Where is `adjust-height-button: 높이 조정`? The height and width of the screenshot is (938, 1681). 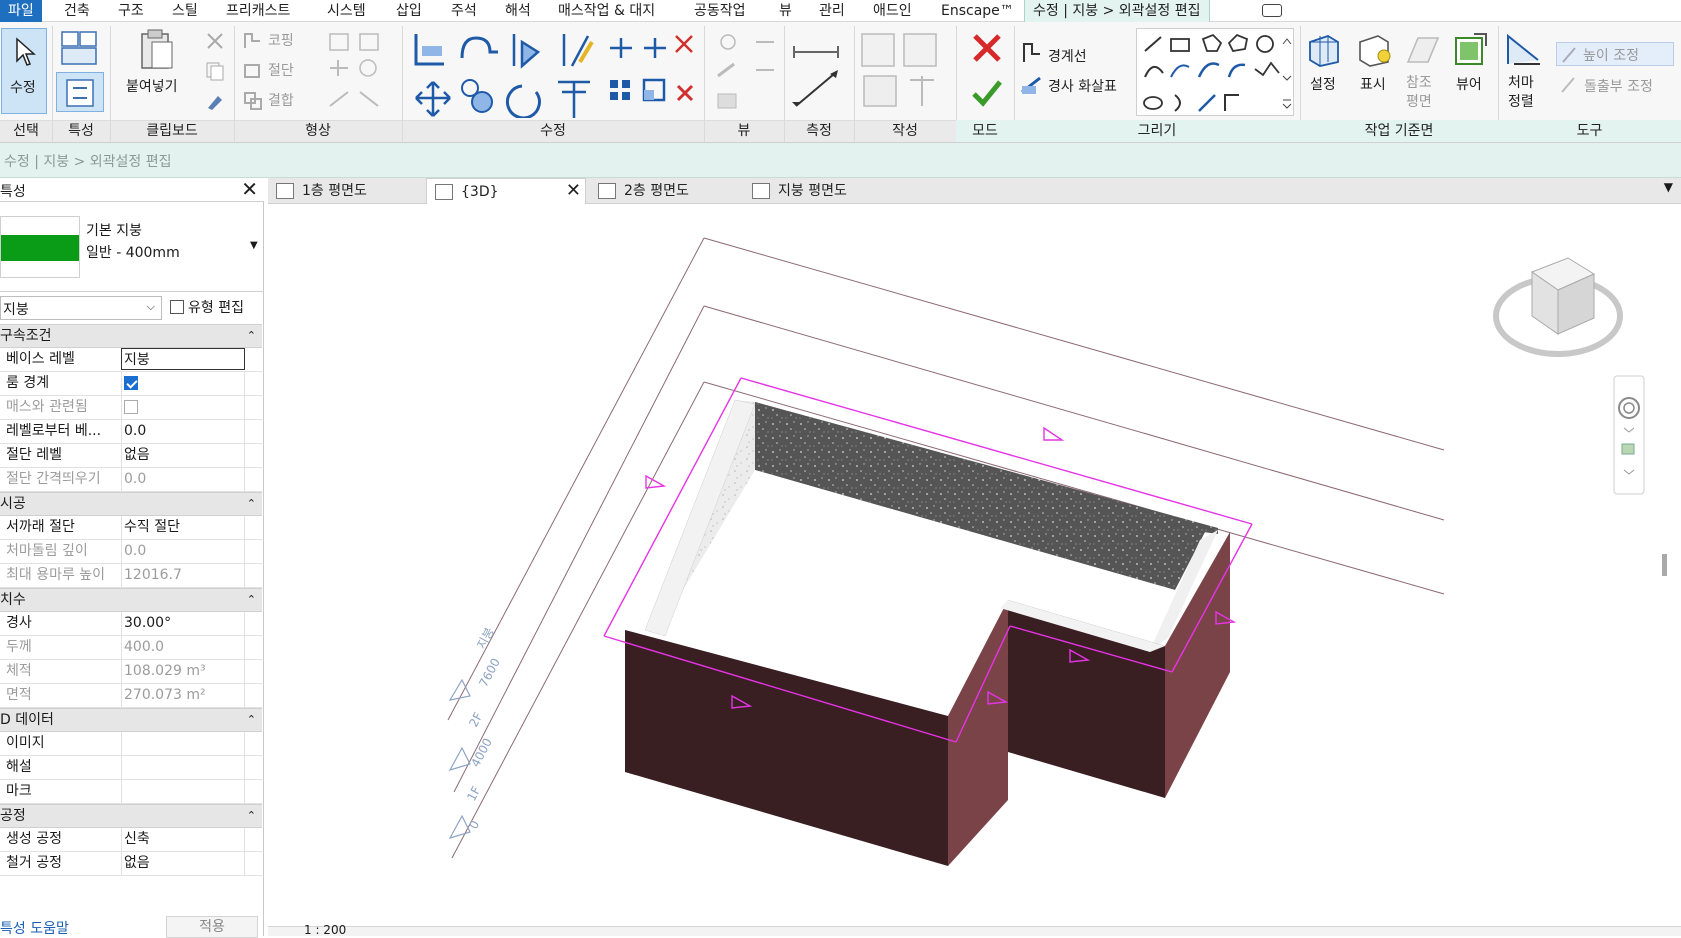
adjust-height-button: 높이 조정 is located at coordinates (1615, 54).